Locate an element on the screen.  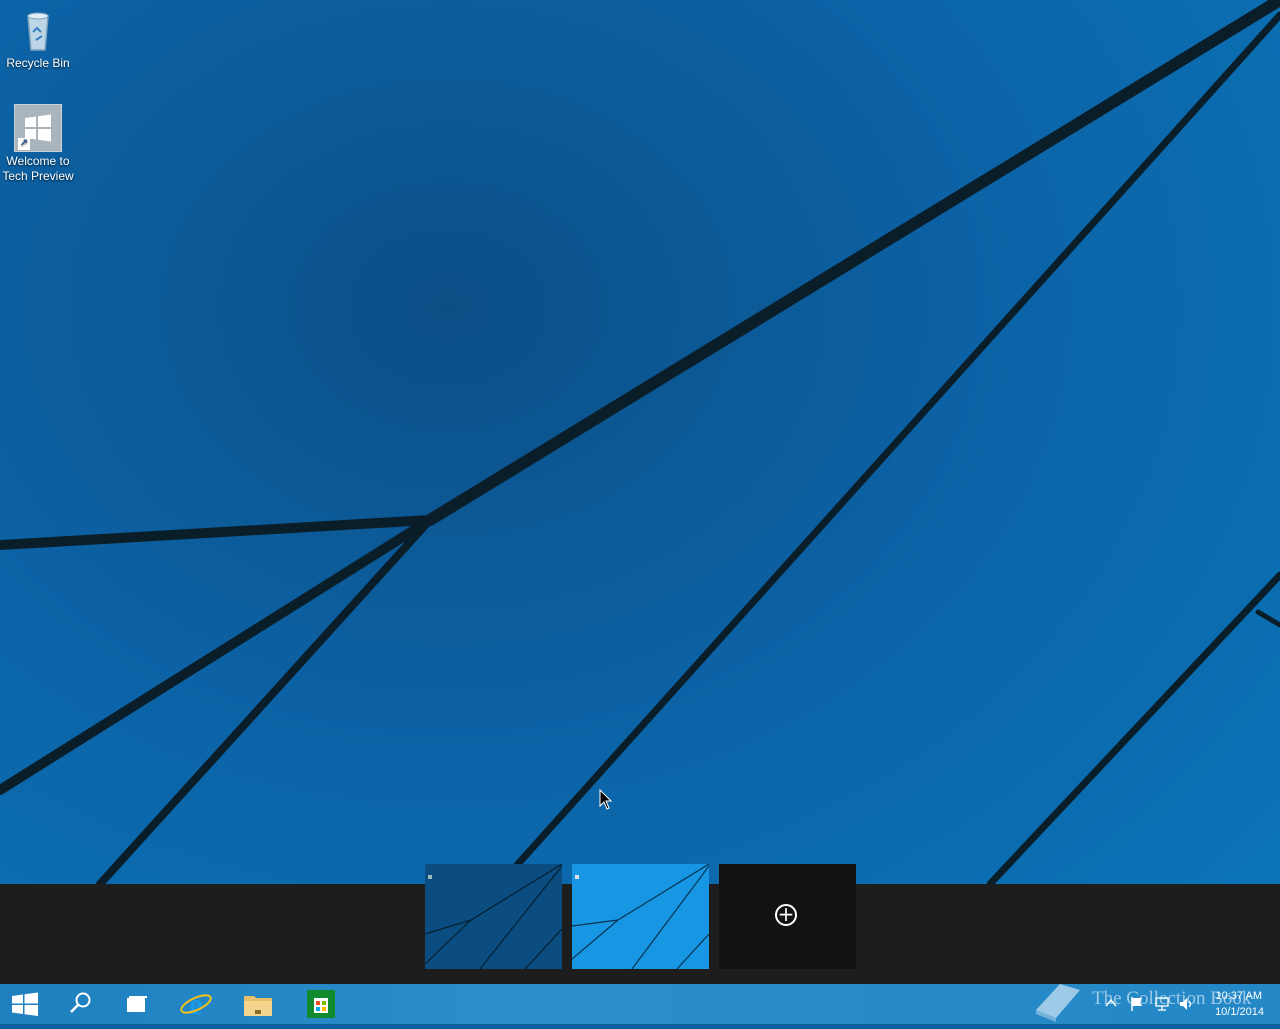
welcome-desktop-icon: ↗ Welcome to Tech Preview is located at coordinates (38, 144).